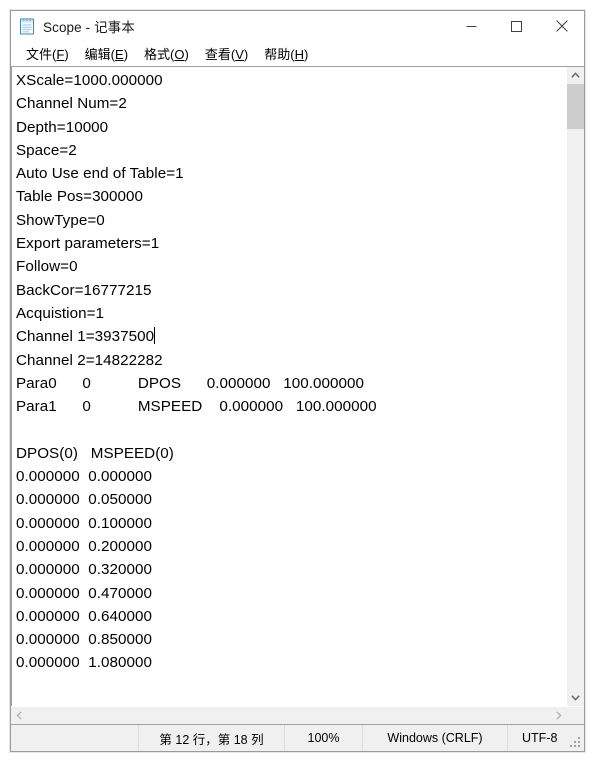 The width and height of the screenshot is (597, 765). I want to click on menu-item-view: 查看(V), so click(226, 53).